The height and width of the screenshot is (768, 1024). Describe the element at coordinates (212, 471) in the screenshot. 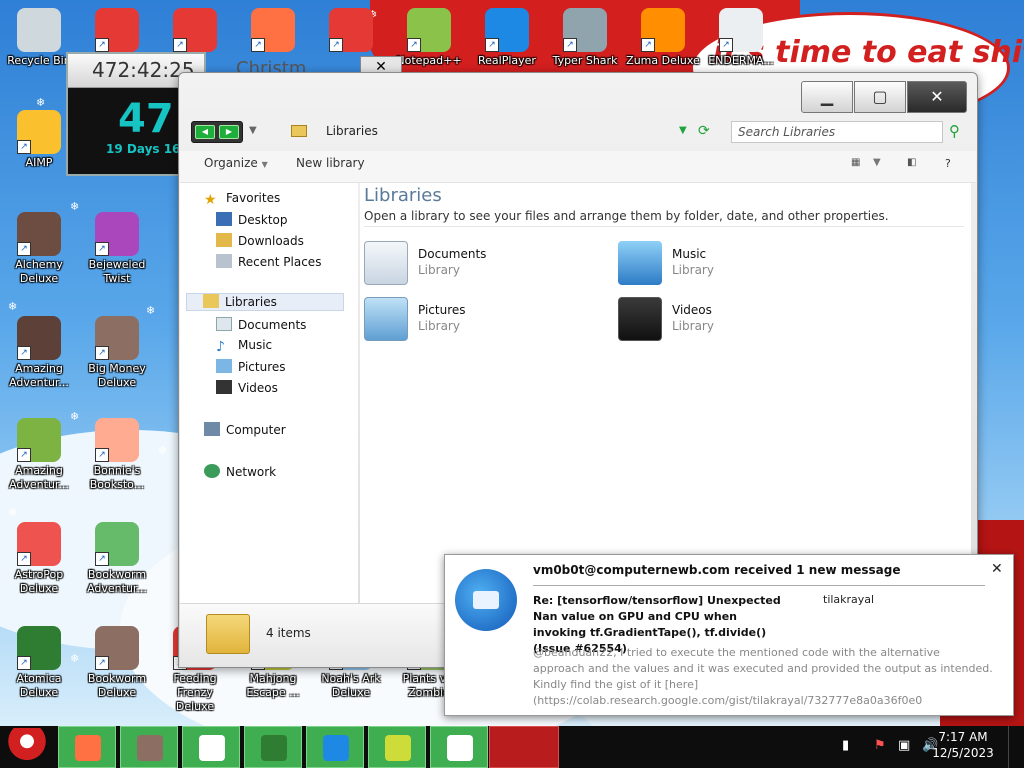

I see `network-icon` at that location.